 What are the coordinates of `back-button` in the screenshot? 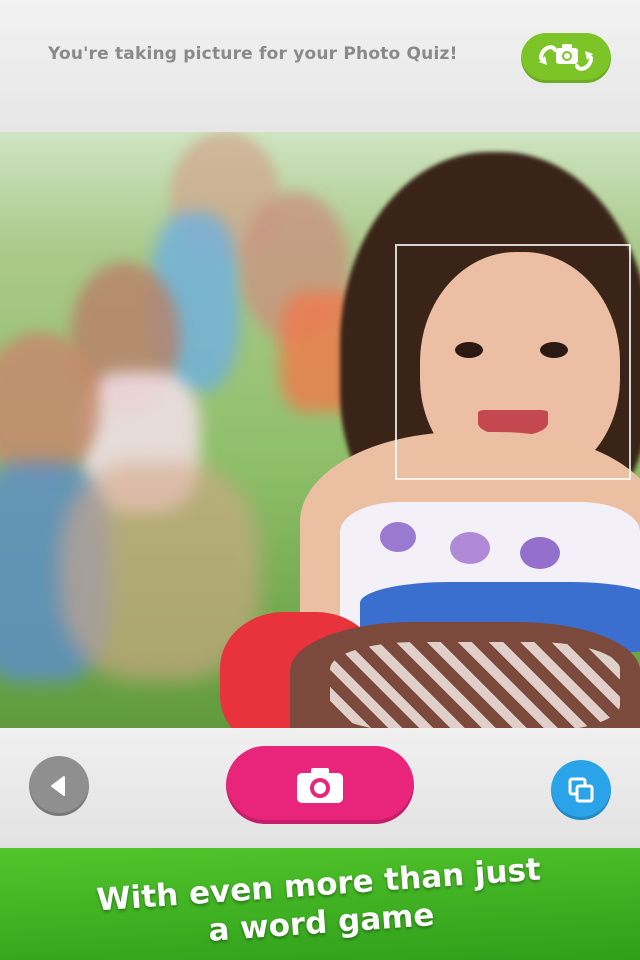 It's located at (59, 786).